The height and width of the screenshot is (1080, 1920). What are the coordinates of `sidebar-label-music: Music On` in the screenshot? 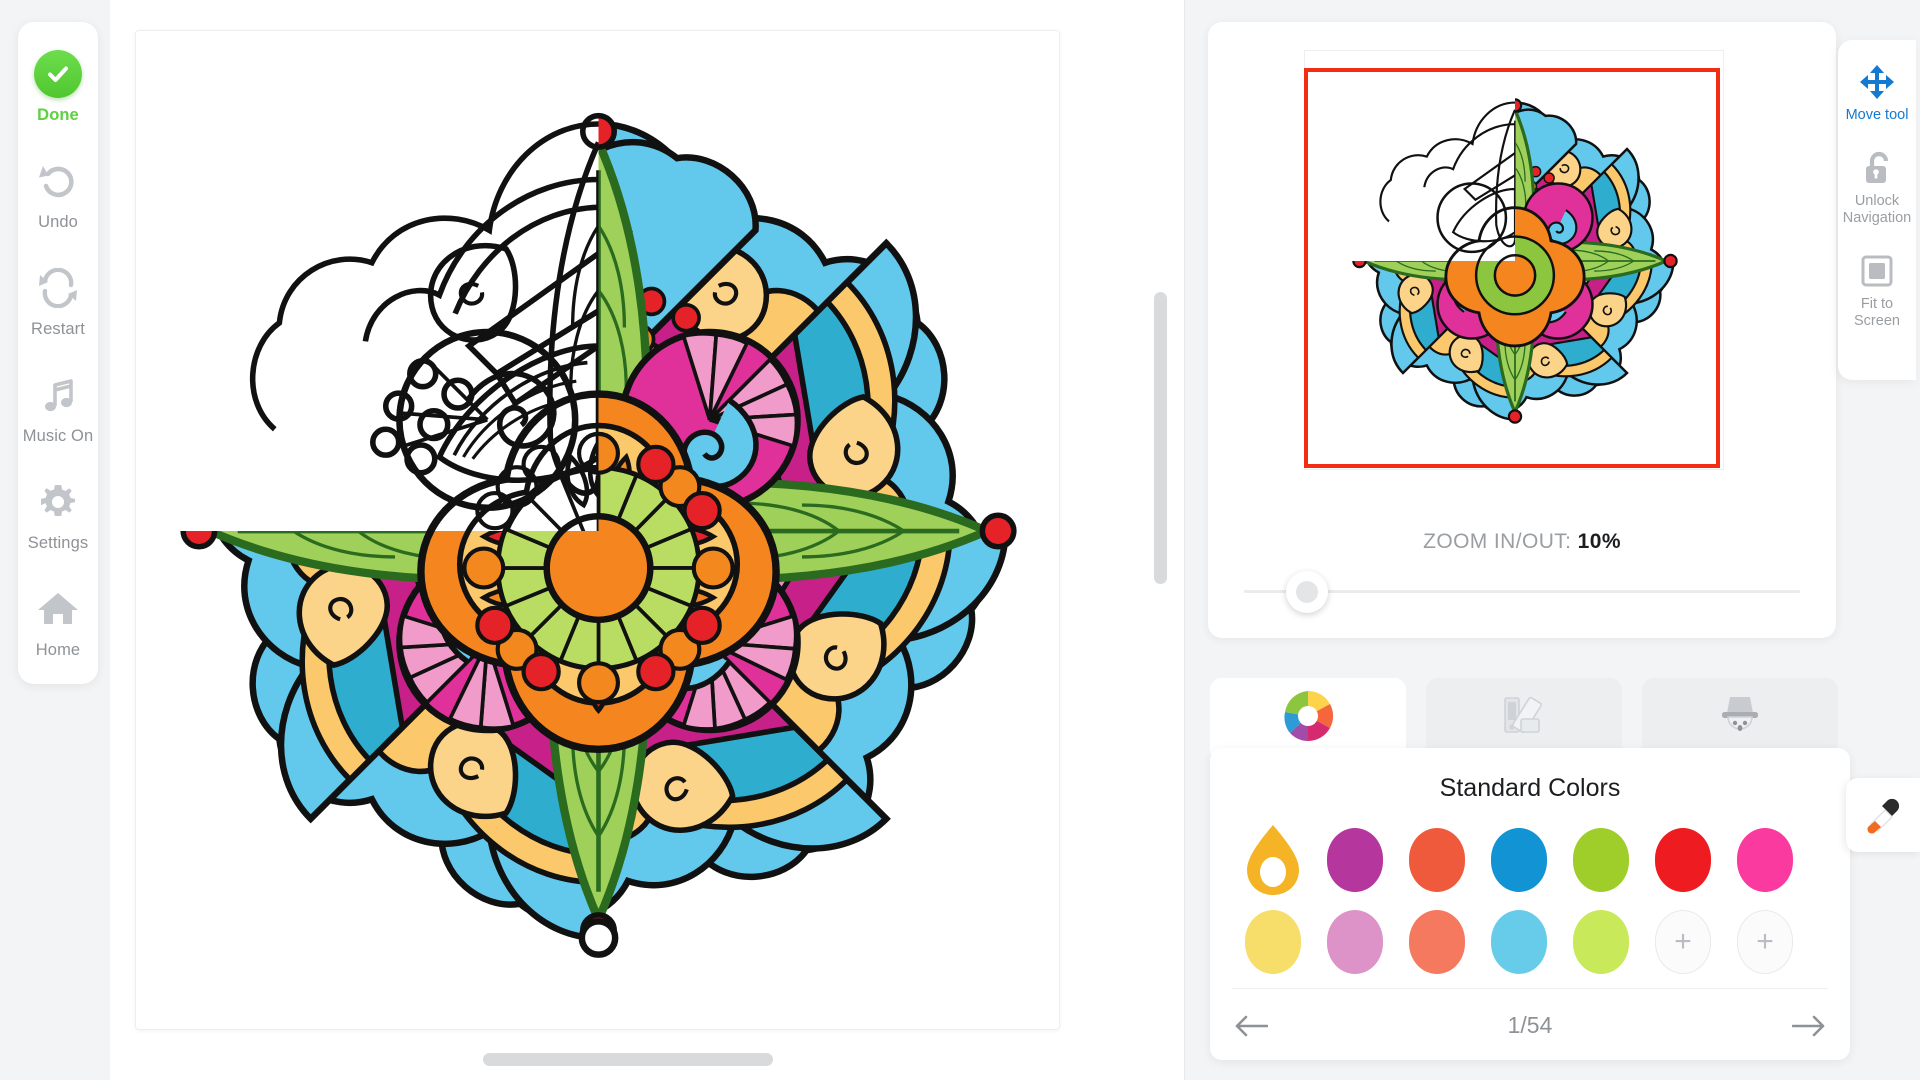 It's located at (58, 436).